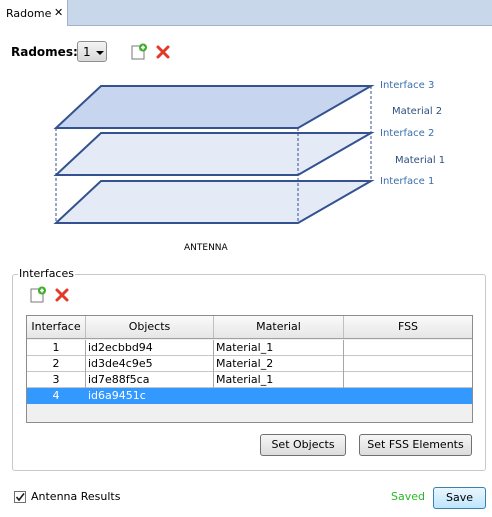  I want to click on radomes-select: 1, so click(92, 51).